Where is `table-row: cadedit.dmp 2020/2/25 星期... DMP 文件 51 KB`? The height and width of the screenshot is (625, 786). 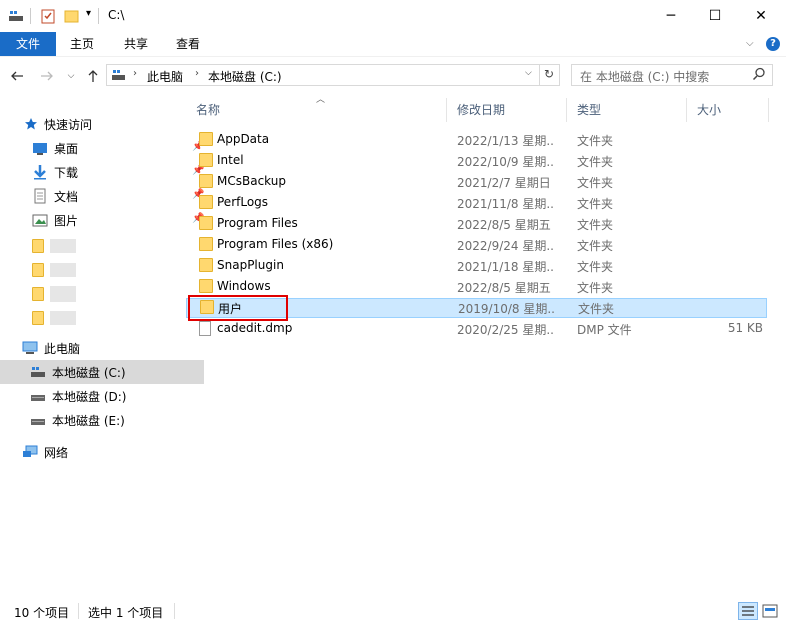
table-row: cadedit.dmp 2020/2/25 星期... DMP 文件 51 KB is located at coordinates (476, 329).